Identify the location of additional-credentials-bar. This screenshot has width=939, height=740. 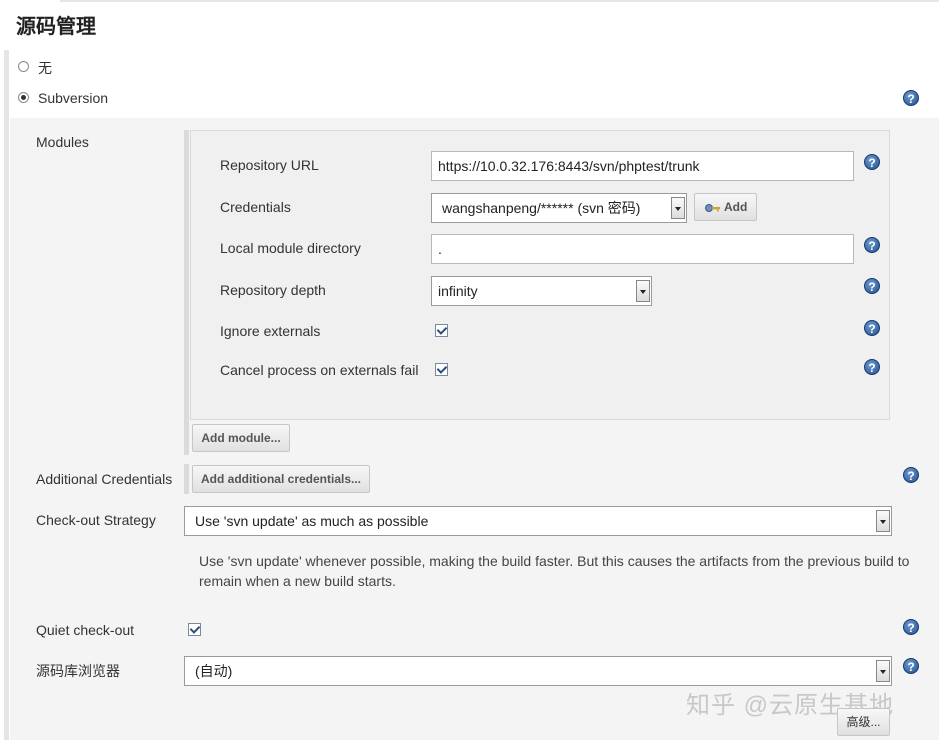
(186, 479).